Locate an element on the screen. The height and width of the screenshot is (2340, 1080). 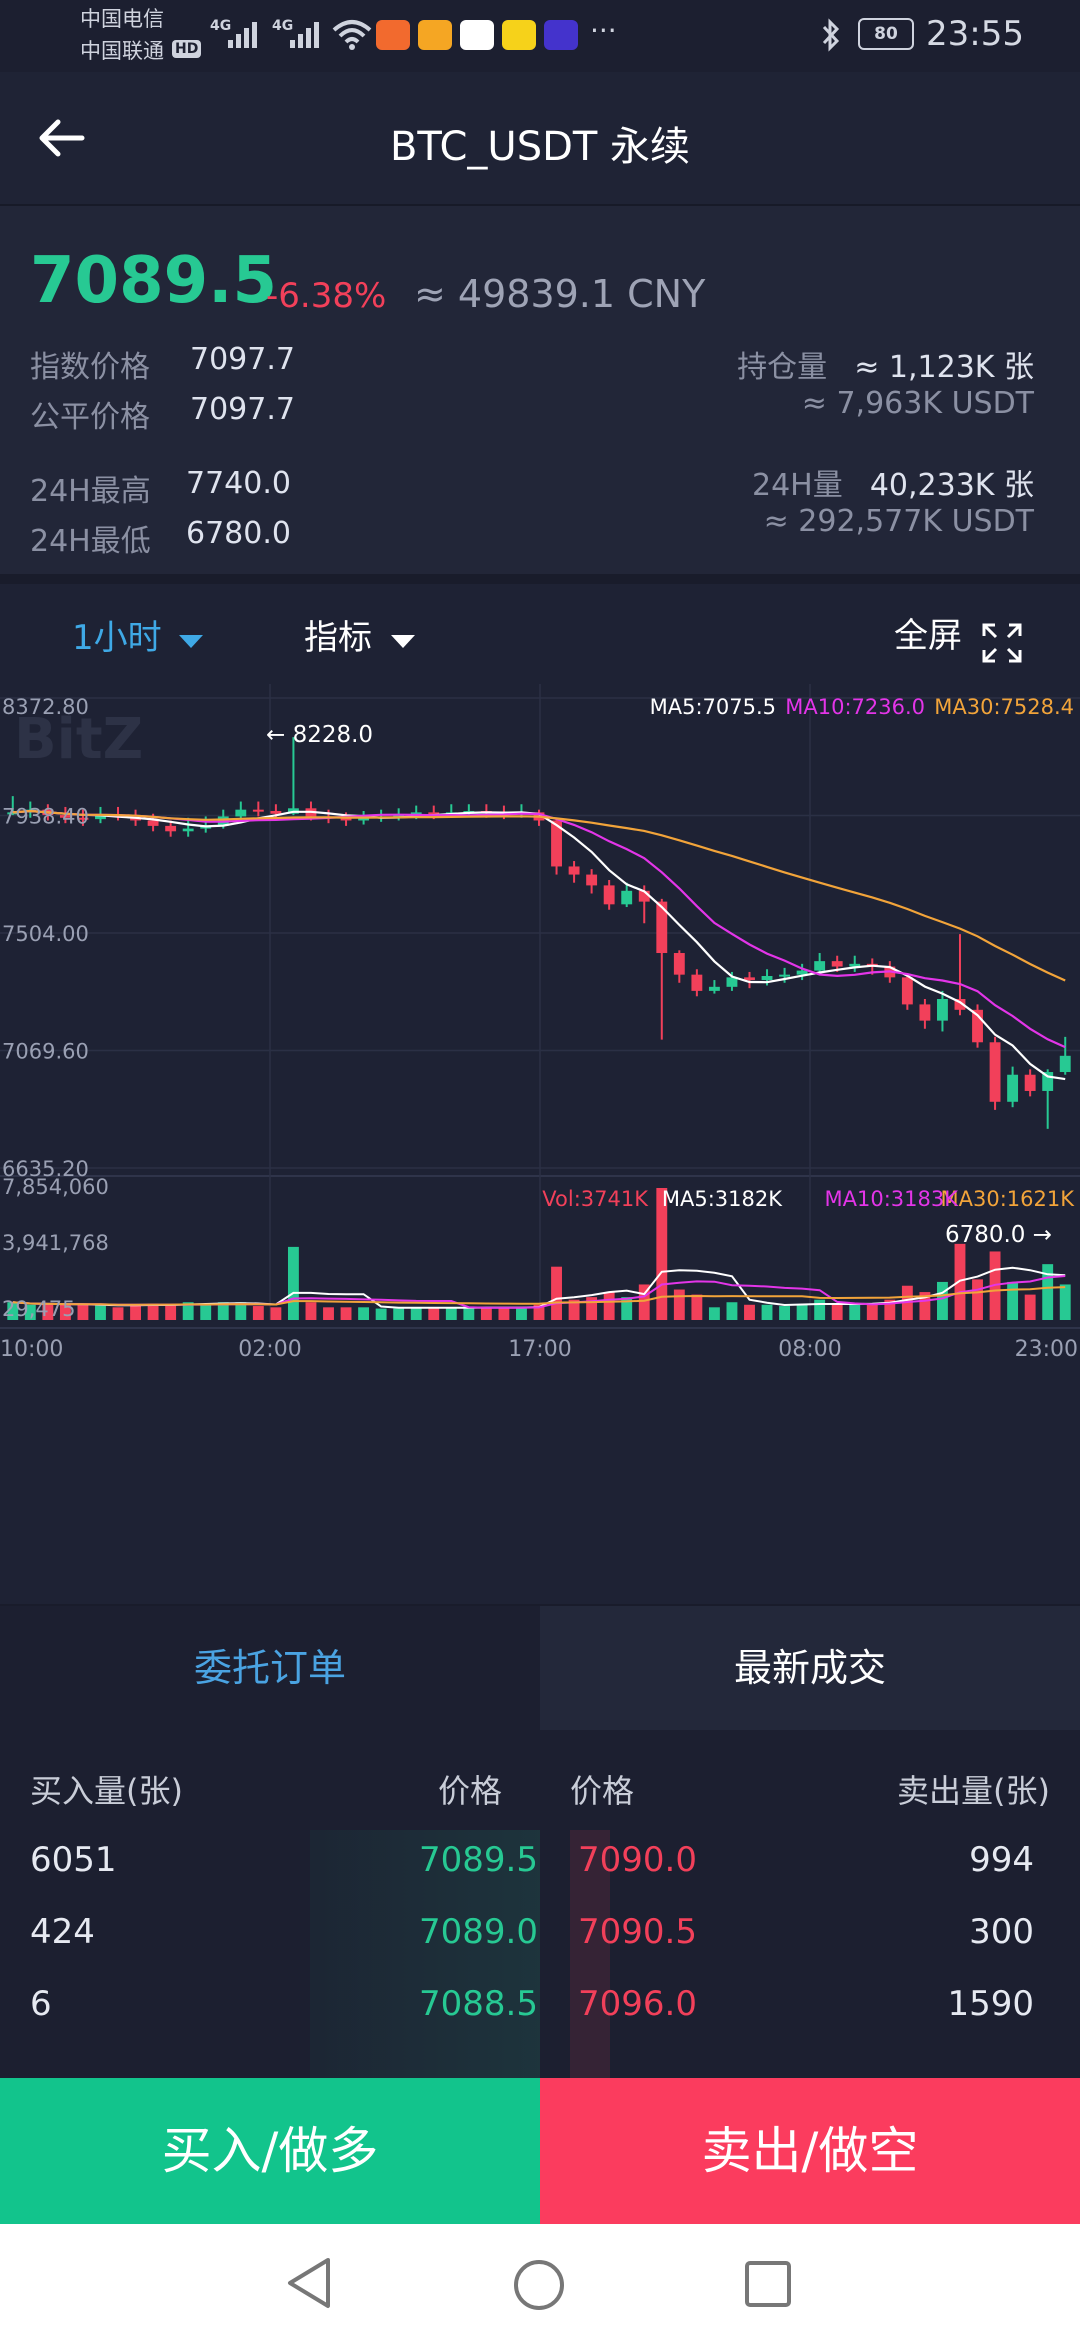
fullscreen-label: 全屏 is located at coordinates (928, 636).